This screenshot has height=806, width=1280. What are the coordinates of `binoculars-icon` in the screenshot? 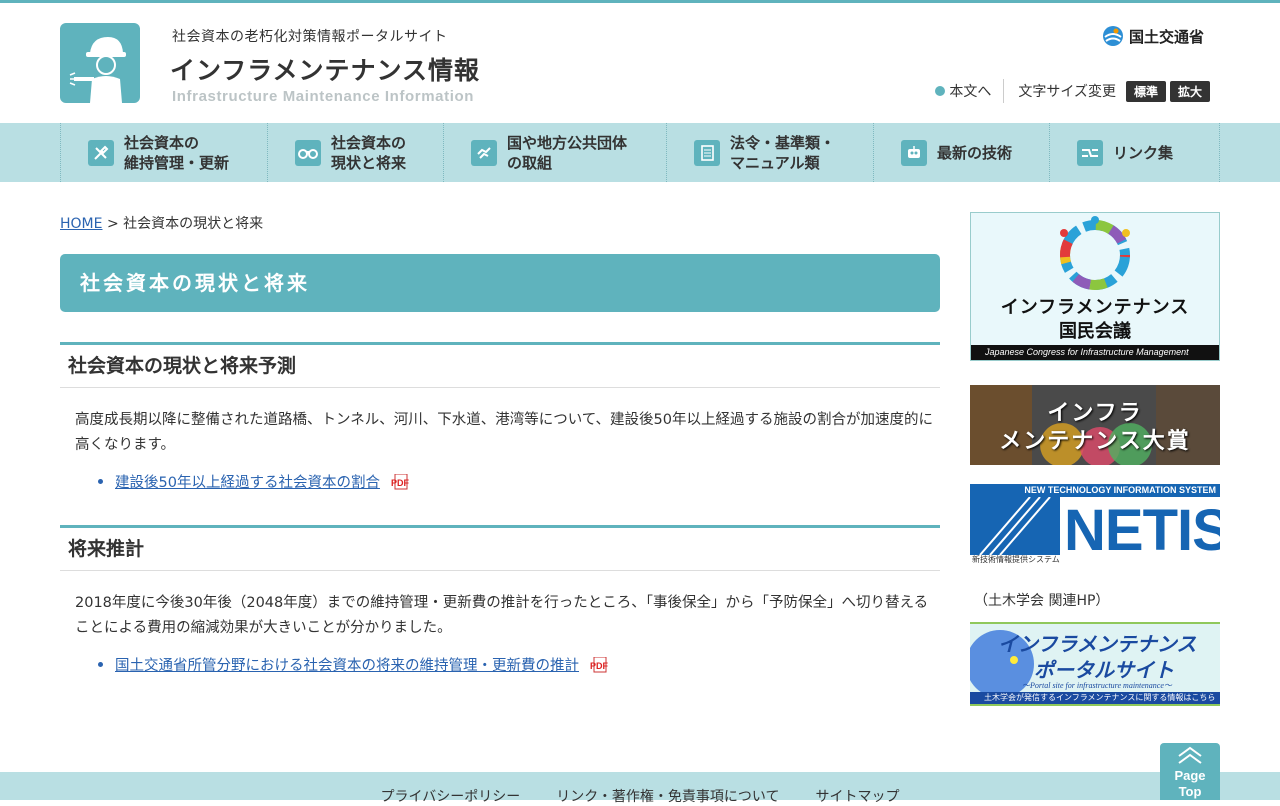 It's located at (308, 152).